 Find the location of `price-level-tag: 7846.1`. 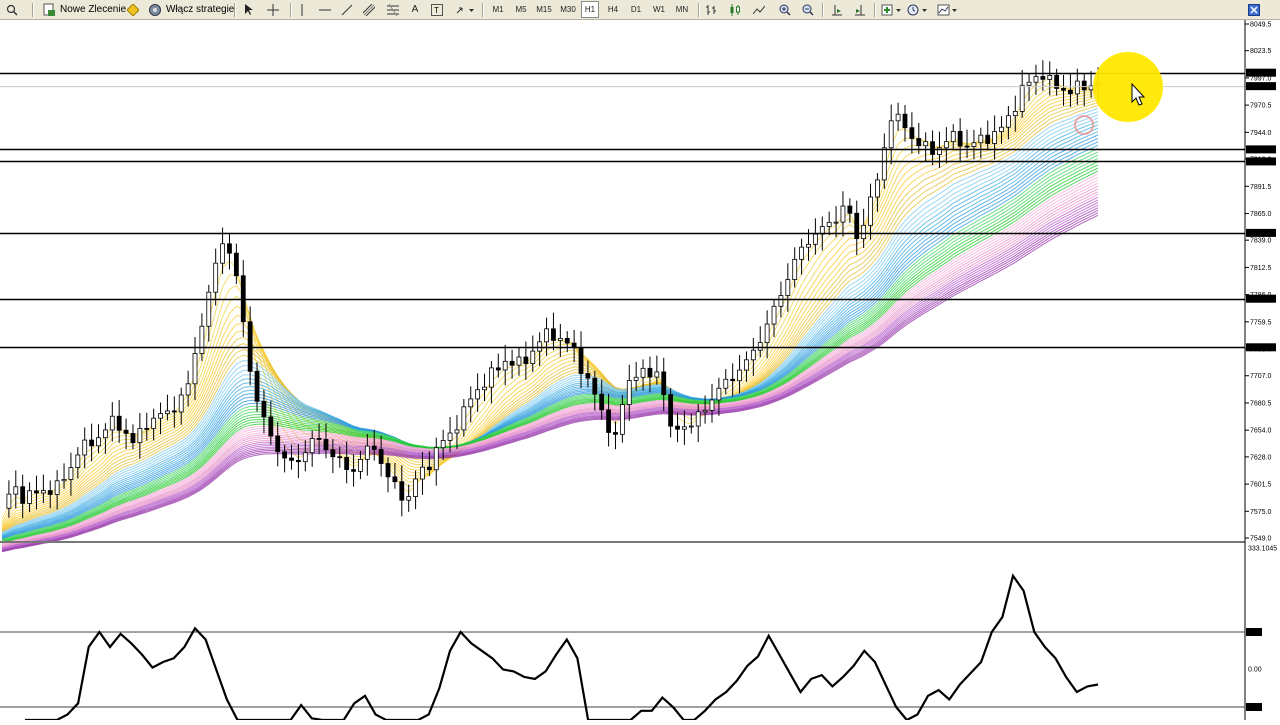

price-level-tag: 7846.1 is located at coordinates (1259, 233).